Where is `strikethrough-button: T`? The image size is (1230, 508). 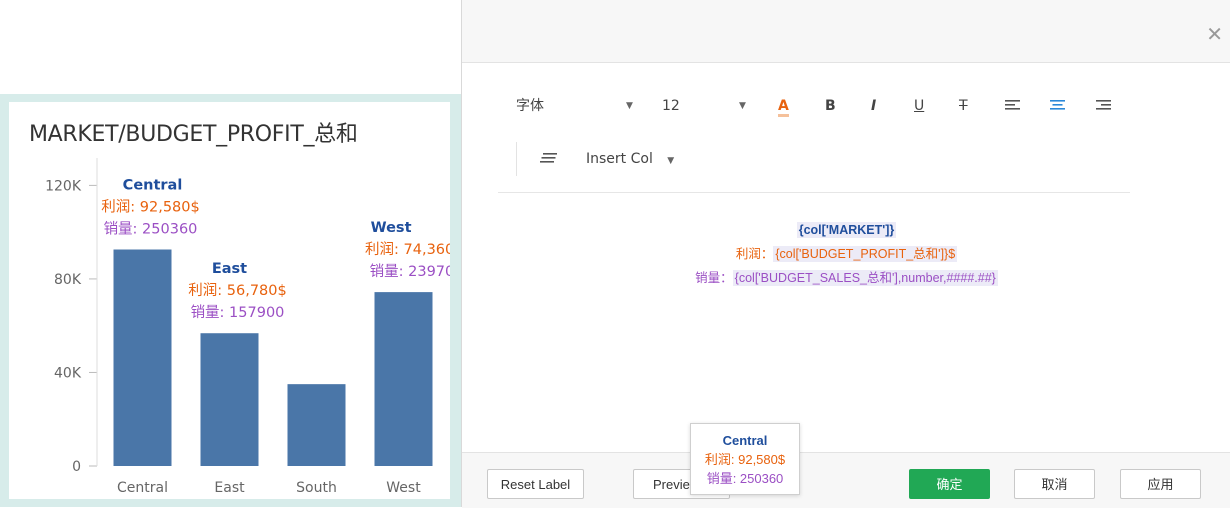
strikethrough-button: T is located at coordinates (963, 106).